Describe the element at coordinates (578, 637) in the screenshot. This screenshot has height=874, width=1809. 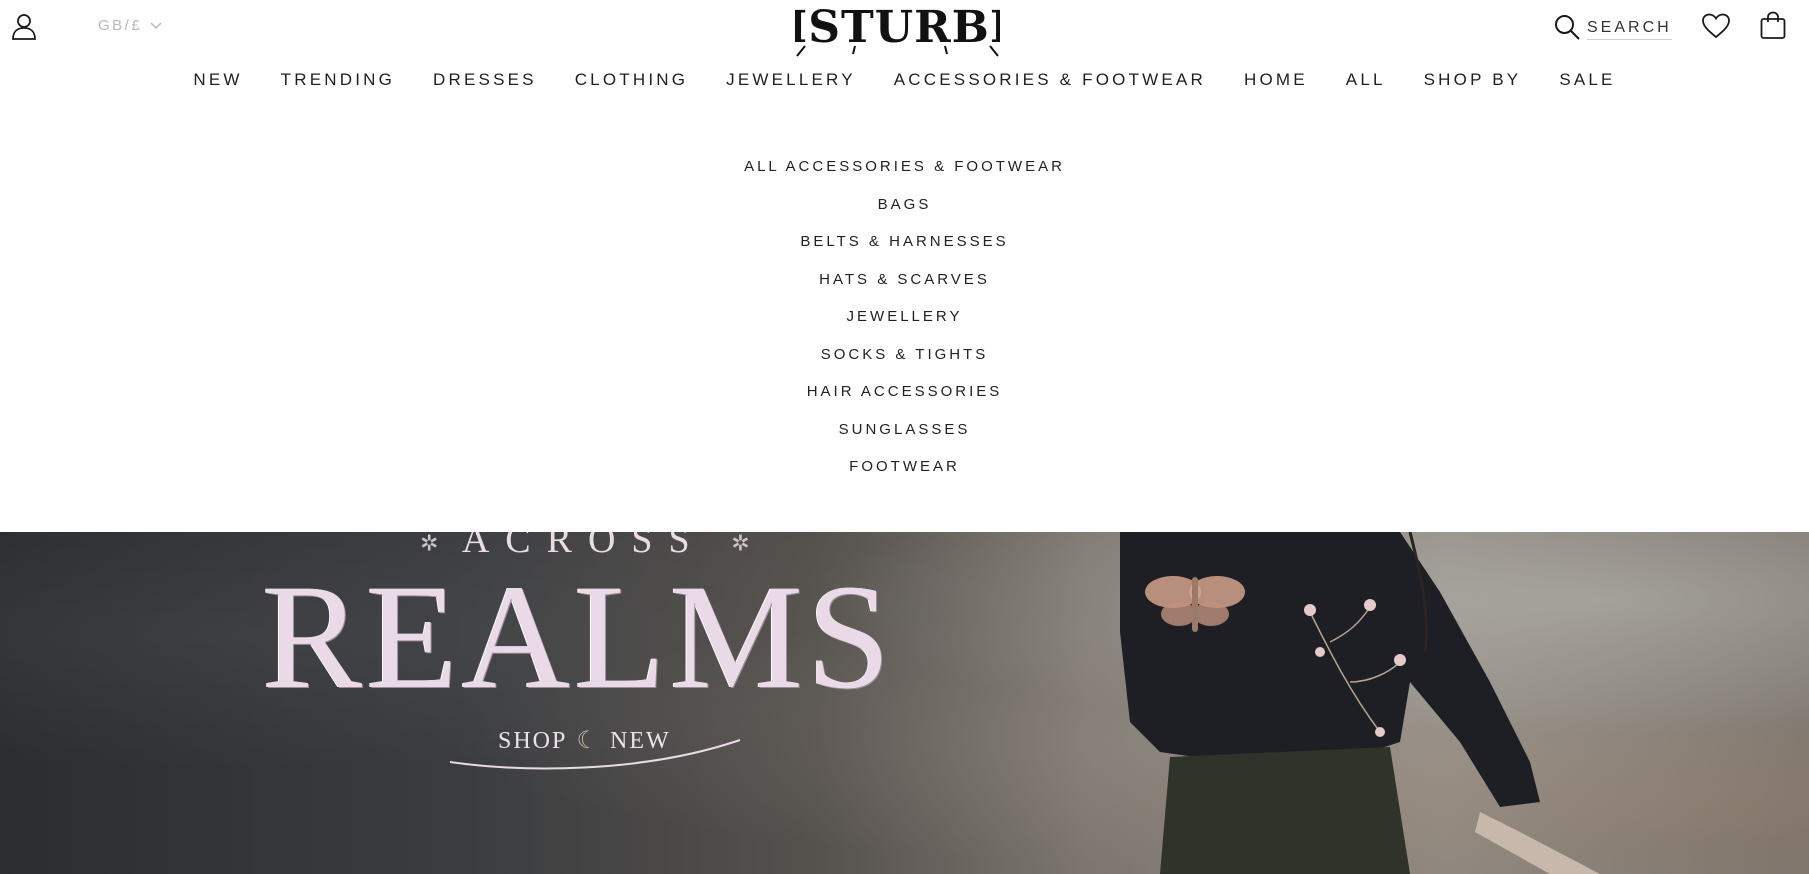
I see `hero-title: REALMS` at that location.